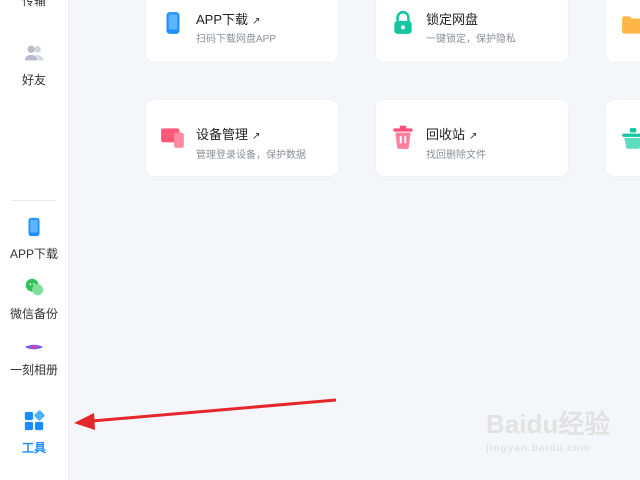 The width and height of the screenshot is (640, 480). I want to click on watermark-brand: Baidu经验, so click(548, 424).